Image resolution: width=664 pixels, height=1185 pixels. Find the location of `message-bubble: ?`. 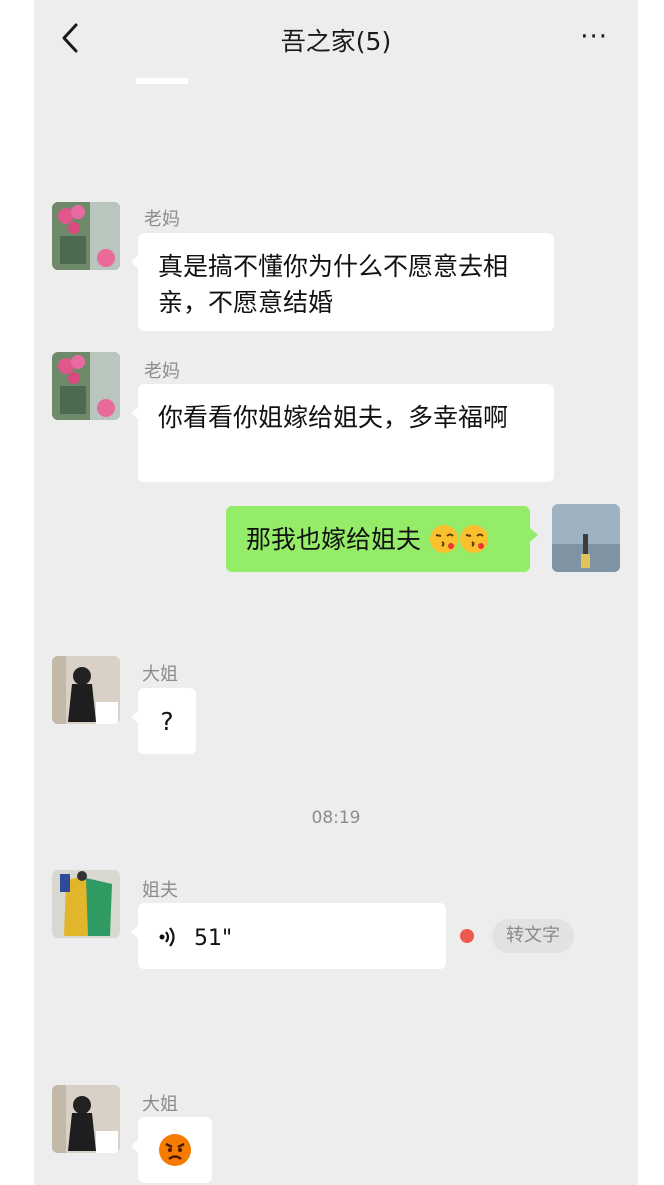

message-bubble: ? is located at coordinates (163, 721).